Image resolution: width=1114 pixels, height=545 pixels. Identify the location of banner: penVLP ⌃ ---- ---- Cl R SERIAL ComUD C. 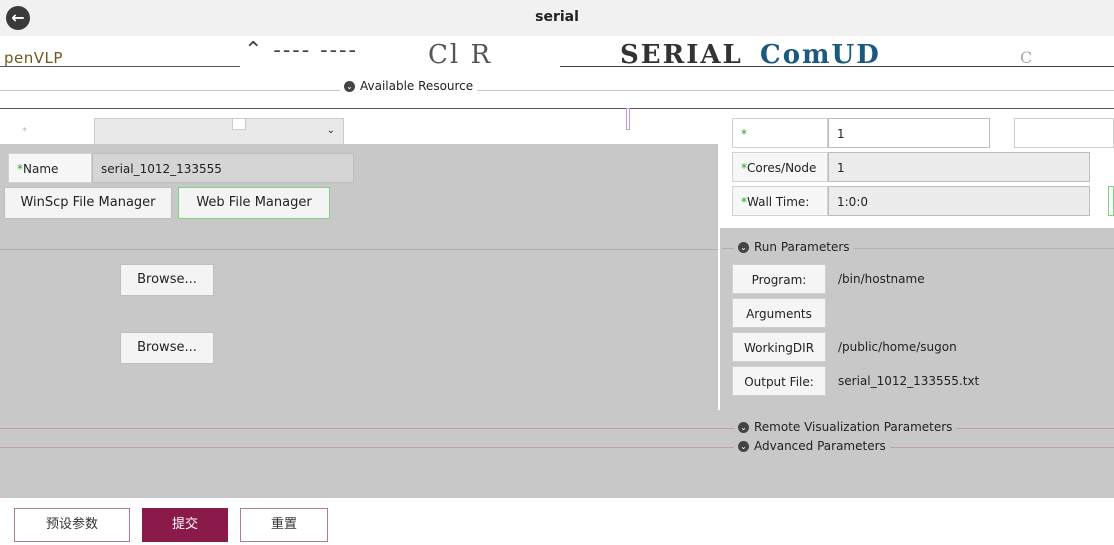
(557, 55).